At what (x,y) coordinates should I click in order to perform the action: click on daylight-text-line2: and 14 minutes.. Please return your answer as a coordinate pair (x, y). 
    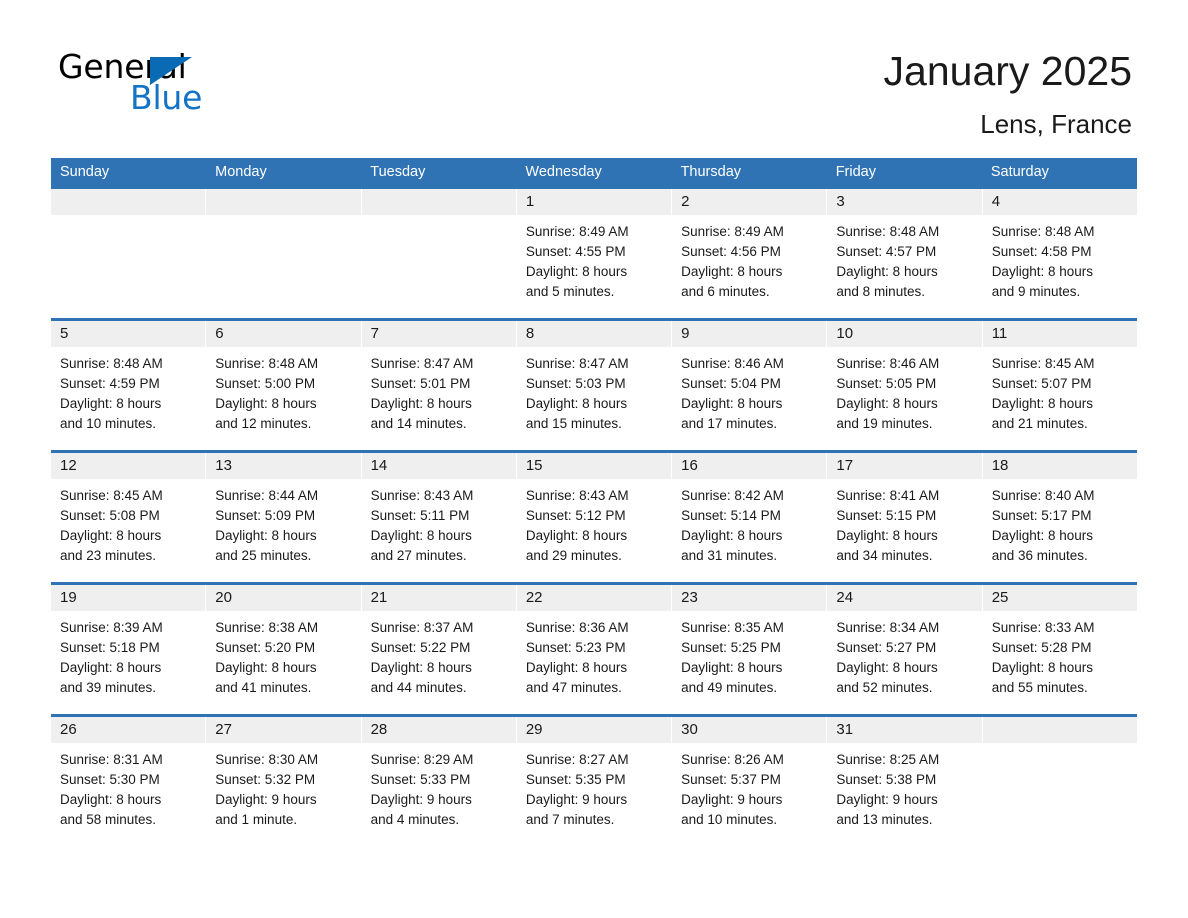
    Looking at the image, I should click on (418, 423).